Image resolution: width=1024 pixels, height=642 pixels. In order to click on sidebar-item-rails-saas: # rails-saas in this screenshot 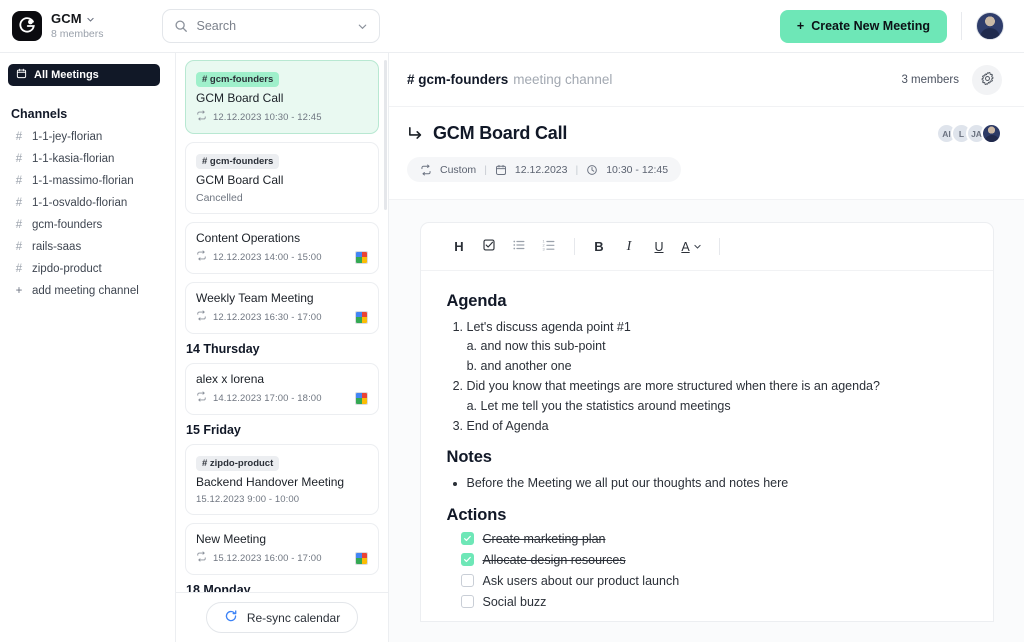, I will do `click(87, 247)`.